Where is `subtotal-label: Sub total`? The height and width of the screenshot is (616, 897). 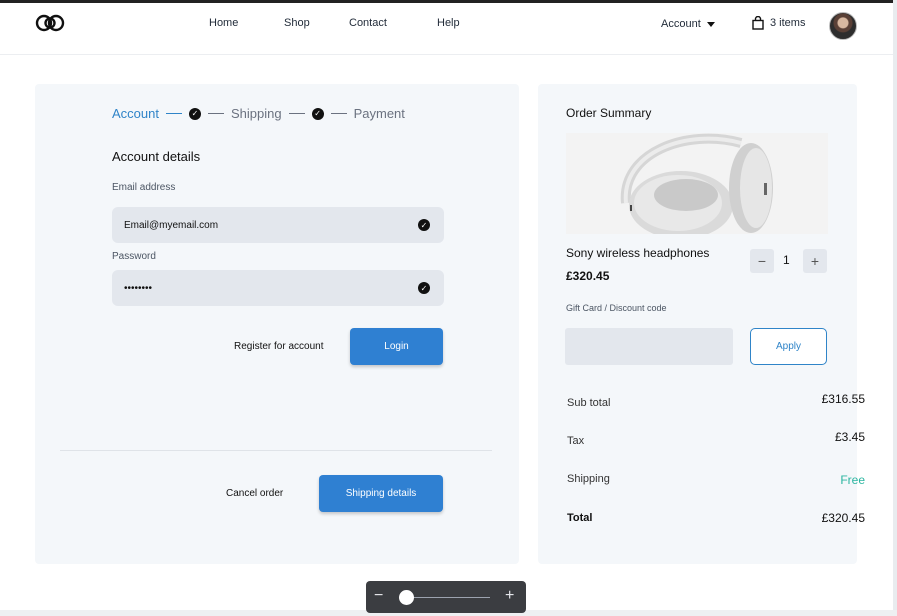 subtotal-label: Sub total is located at coordinates (589, 403).